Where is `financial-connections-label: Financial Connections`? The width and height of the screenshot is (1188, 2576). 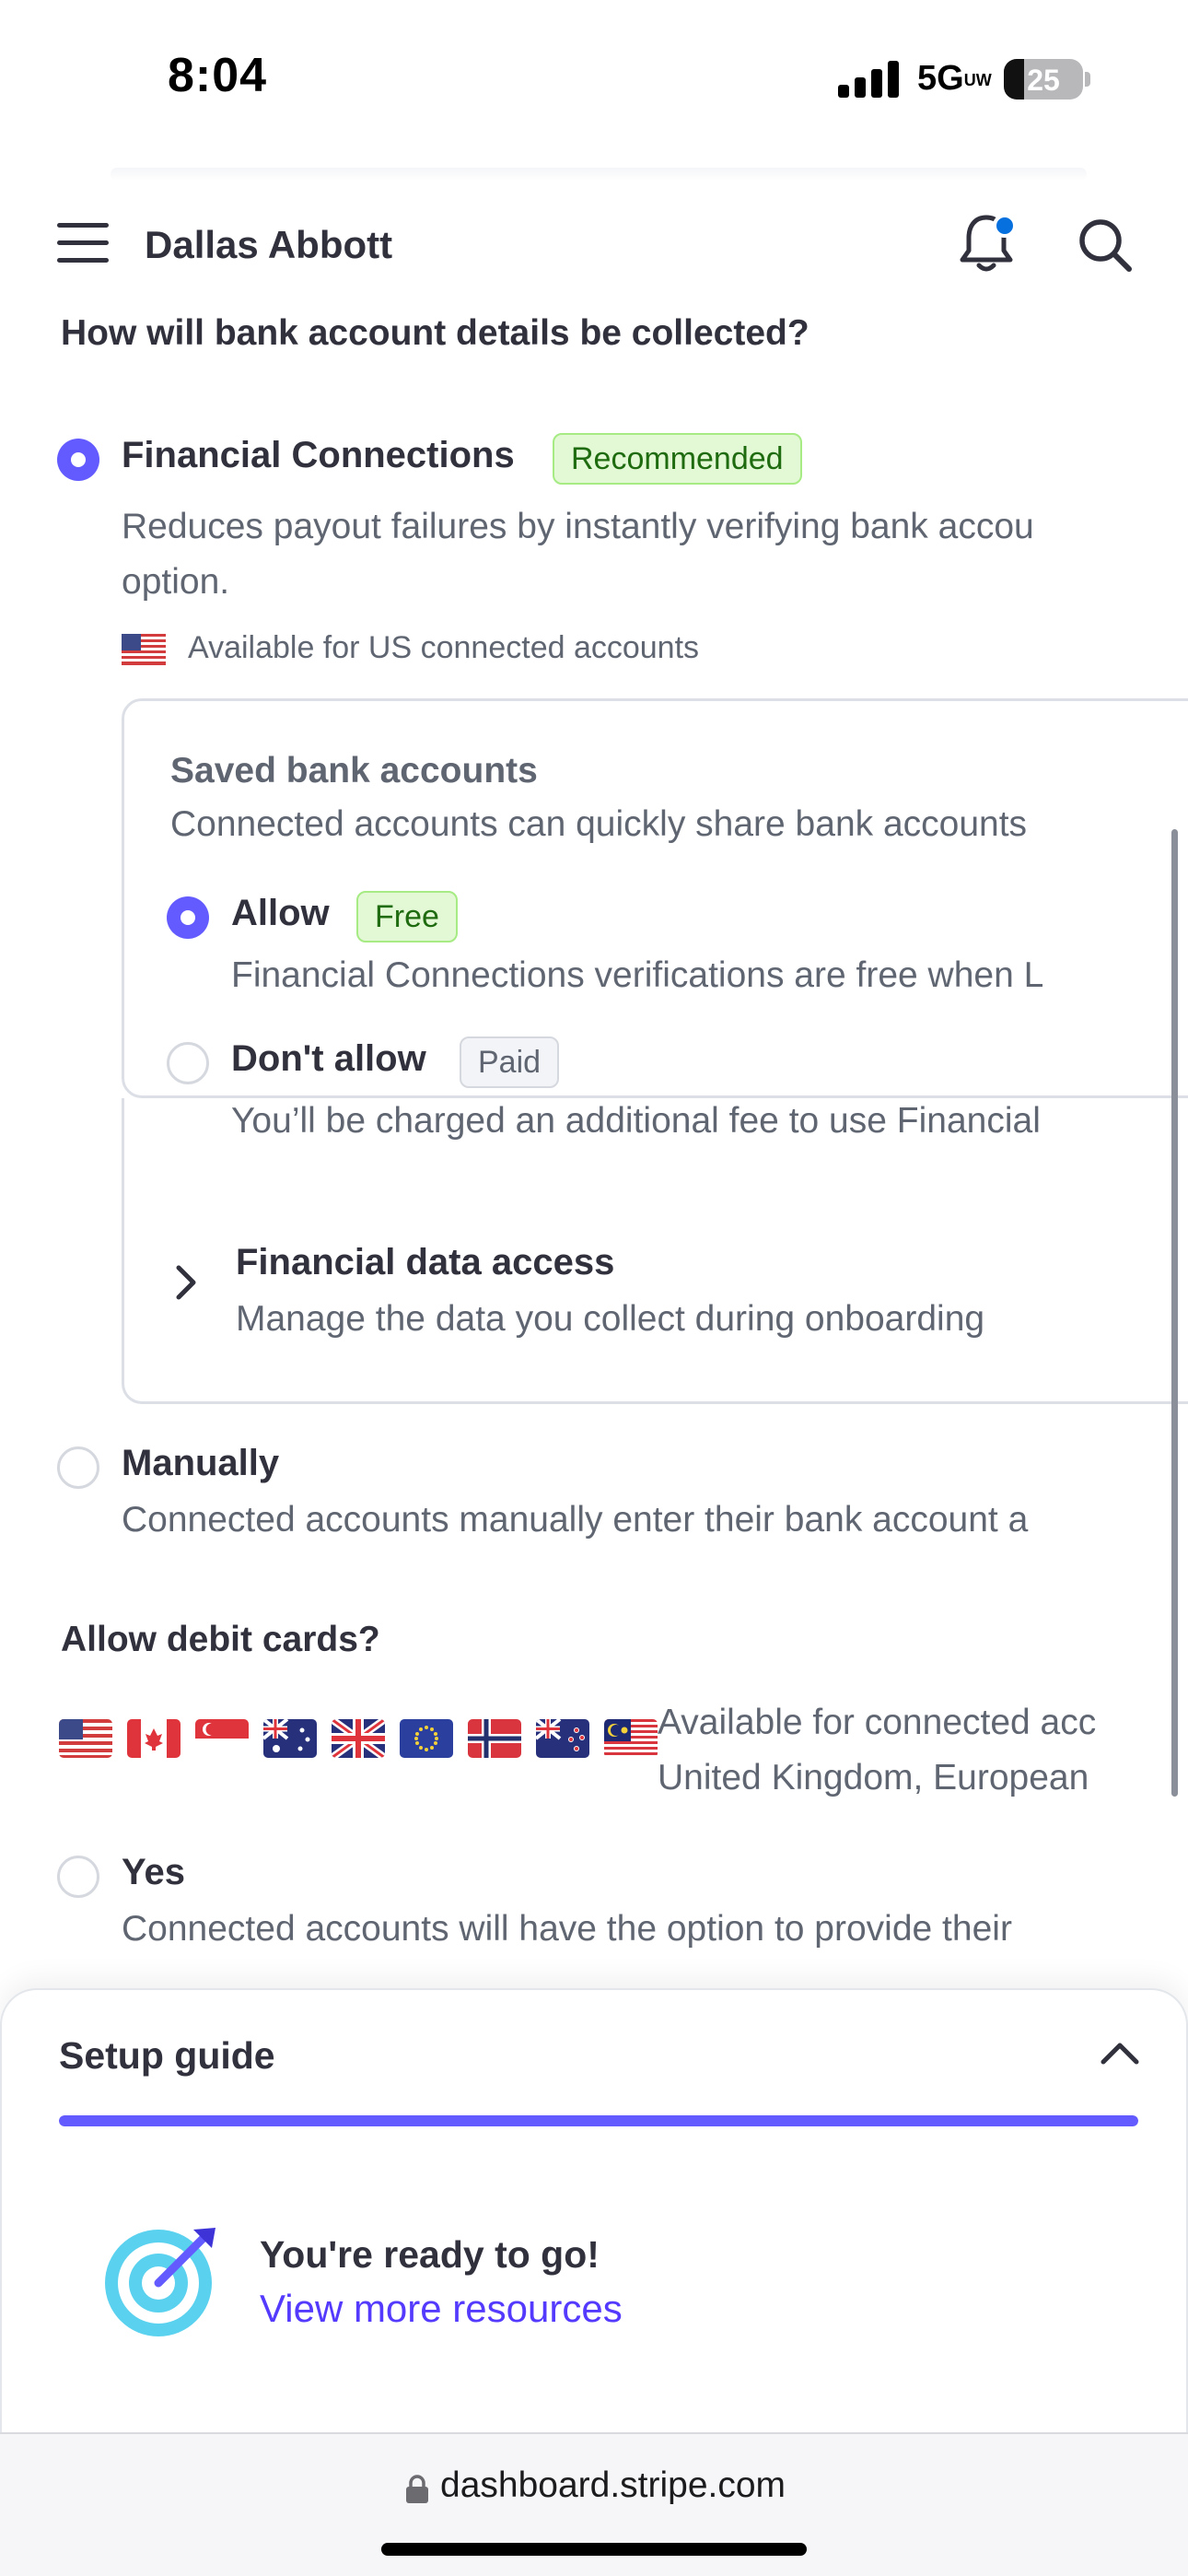
financial-connections-label: Financial Connections is located at coordinates (318, 455).